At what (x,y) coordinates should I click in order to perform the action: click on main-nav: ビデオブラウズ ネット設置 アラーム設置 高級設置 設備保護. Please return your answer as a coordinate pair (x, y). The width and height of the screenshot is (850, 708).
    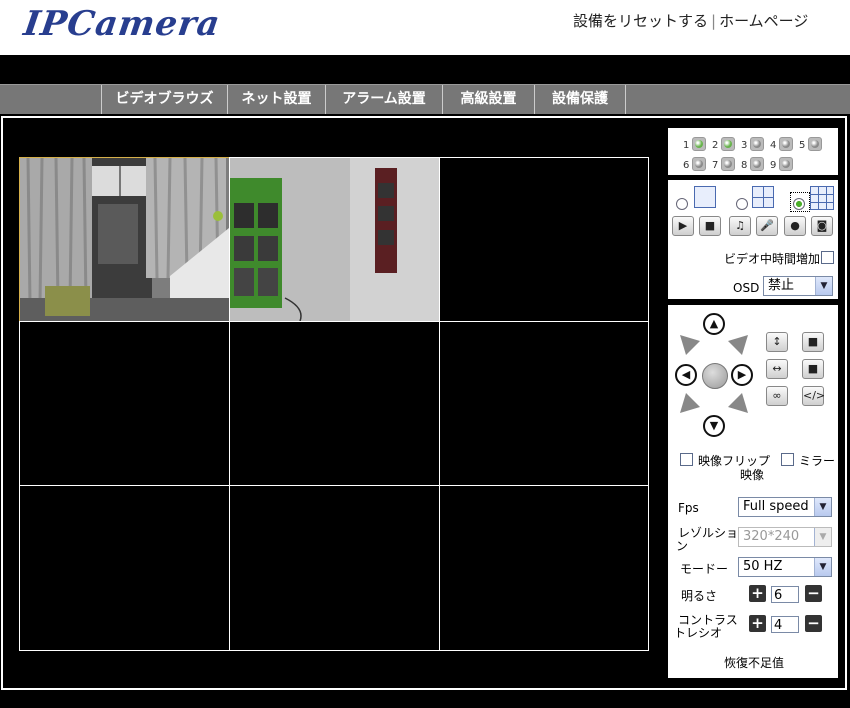
    Looking at the image, I should click on (425, 99).